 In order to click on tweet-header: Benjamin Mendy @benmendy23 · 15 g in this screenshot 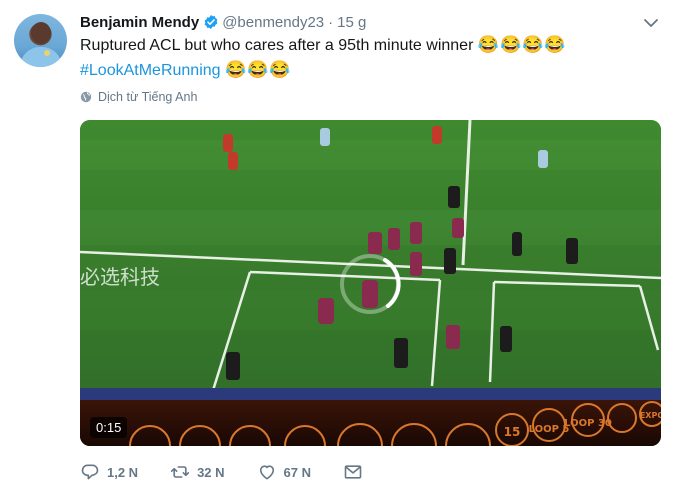, I will do `click(223, 22)`.